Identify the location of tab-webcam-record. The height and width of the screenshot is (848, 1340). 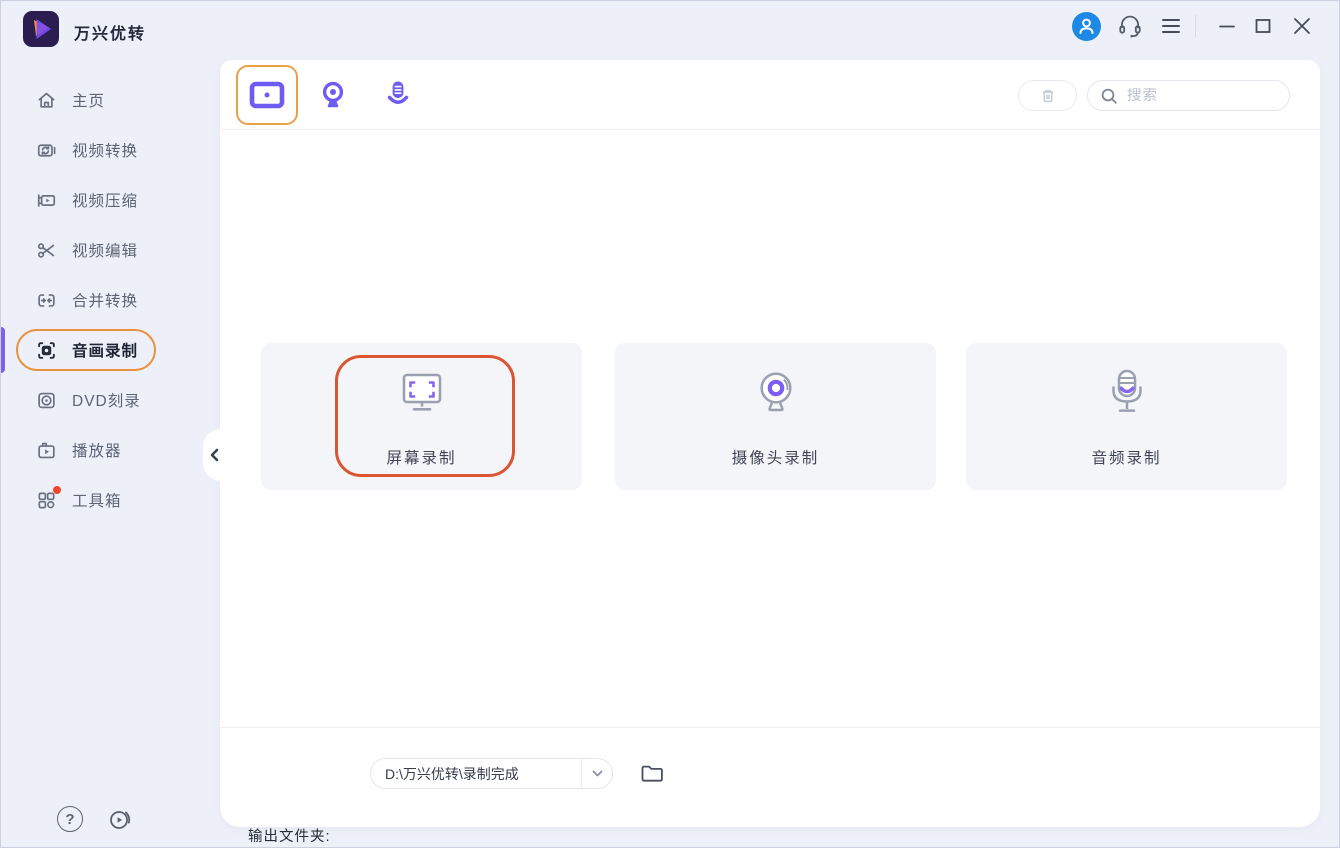
(333, 95).